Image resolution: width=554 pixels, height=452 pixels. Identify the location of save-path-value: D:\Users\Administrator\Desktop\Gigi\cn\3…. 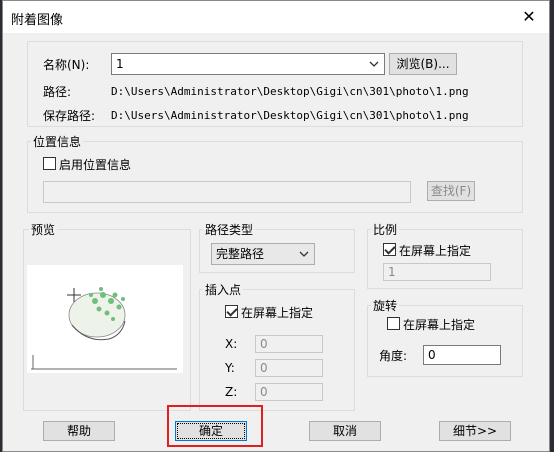
(290, 115).